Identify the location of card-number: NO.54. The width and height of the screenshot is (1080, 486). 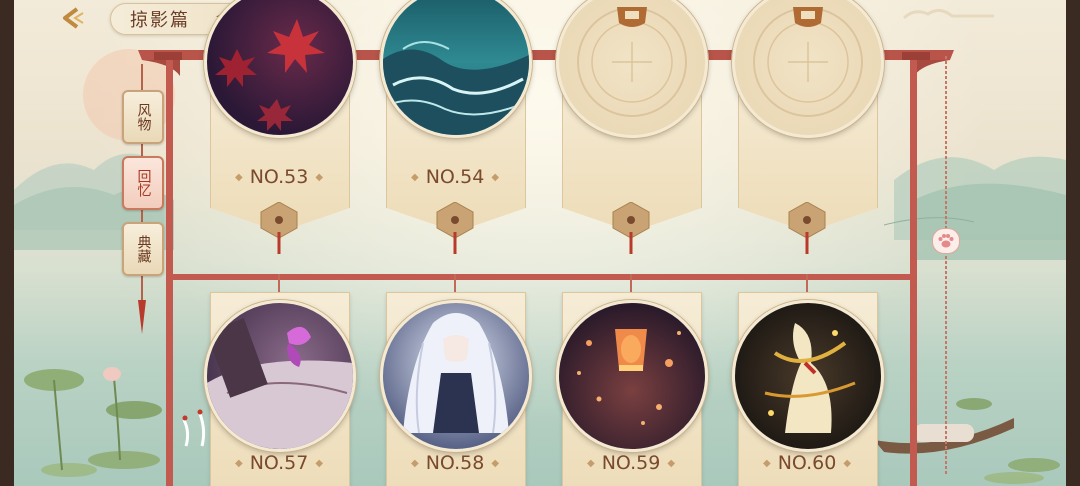
(455, 177).